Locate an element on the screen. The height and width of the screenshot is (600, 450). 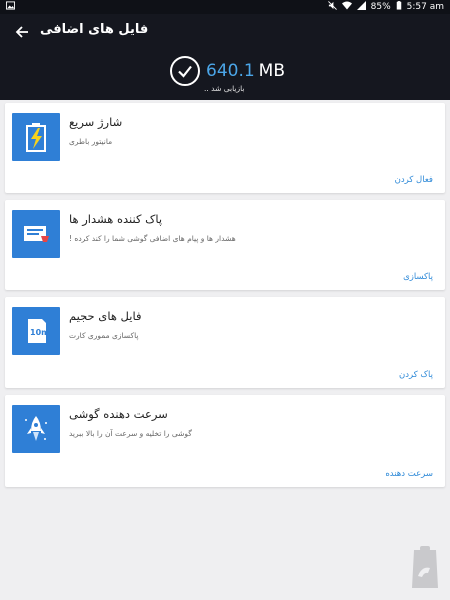
battery-level: 85% is located at coordinates (380, 7).